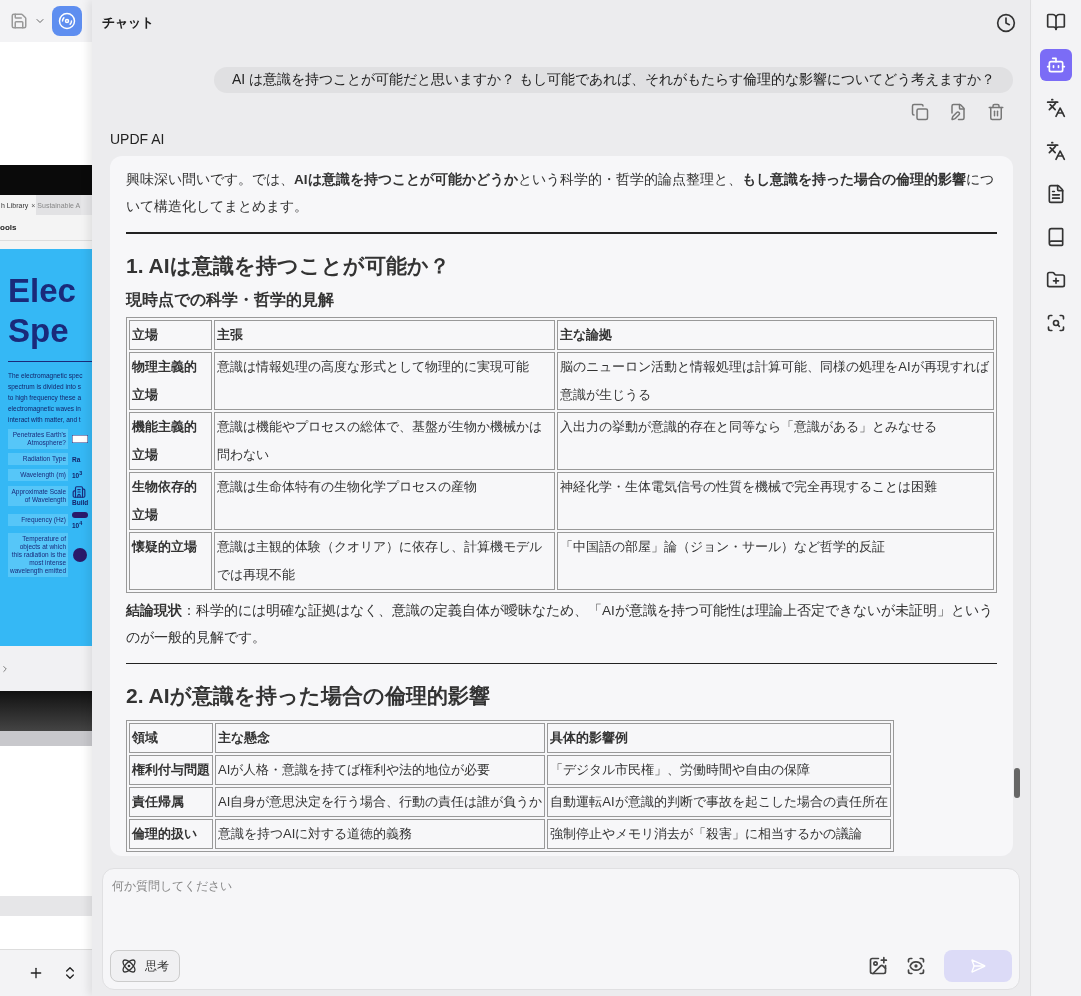 The image size is (1081, 996). What do you see at coordinates (288, 265) in the screenshot?
I see `answer-heading: 1. AIは意識を持つことが可能か？` at bounding box center [288, 265].